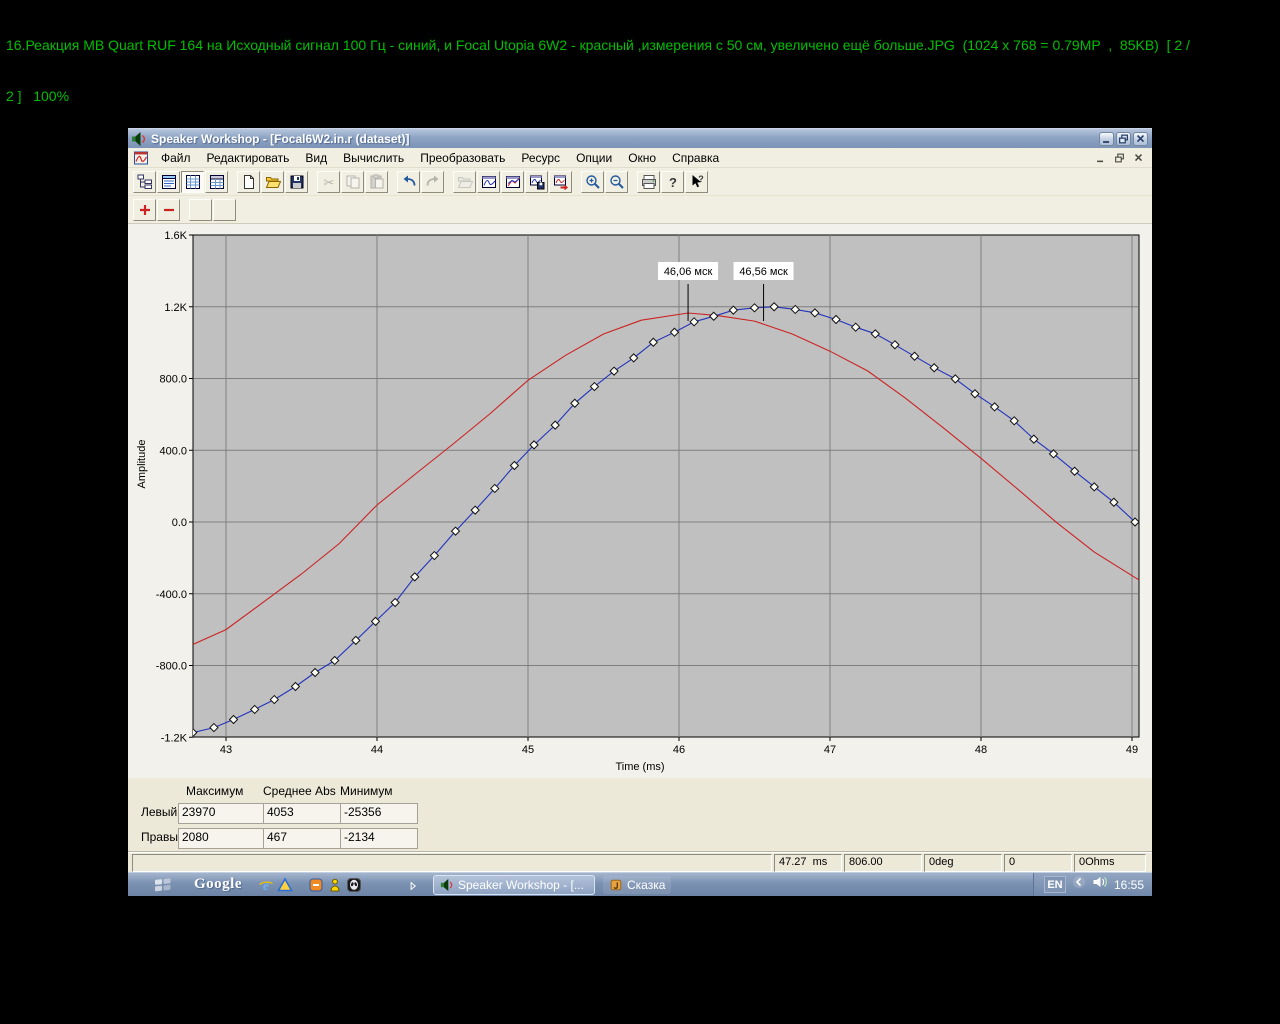  Describe the element at coordinates (1106, 138) in the screenshot. I see `minimize-button` at that location.